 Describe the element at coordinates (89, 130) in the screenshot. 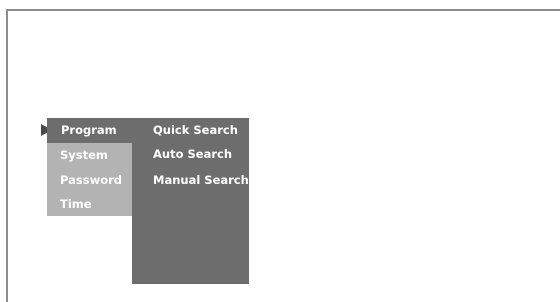

I see `menu-item-program: Program` at that location.